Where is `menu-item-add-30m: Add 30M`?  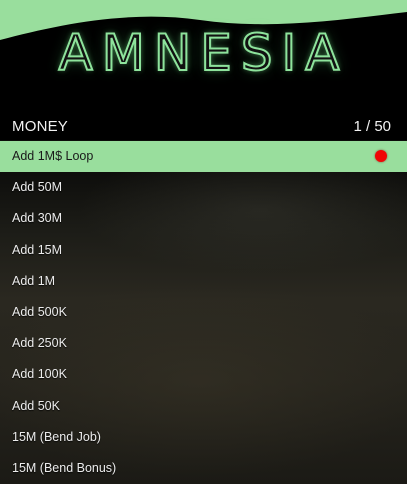
menu-item-add-30m: Add 30M is located at coordinates (203, 218).